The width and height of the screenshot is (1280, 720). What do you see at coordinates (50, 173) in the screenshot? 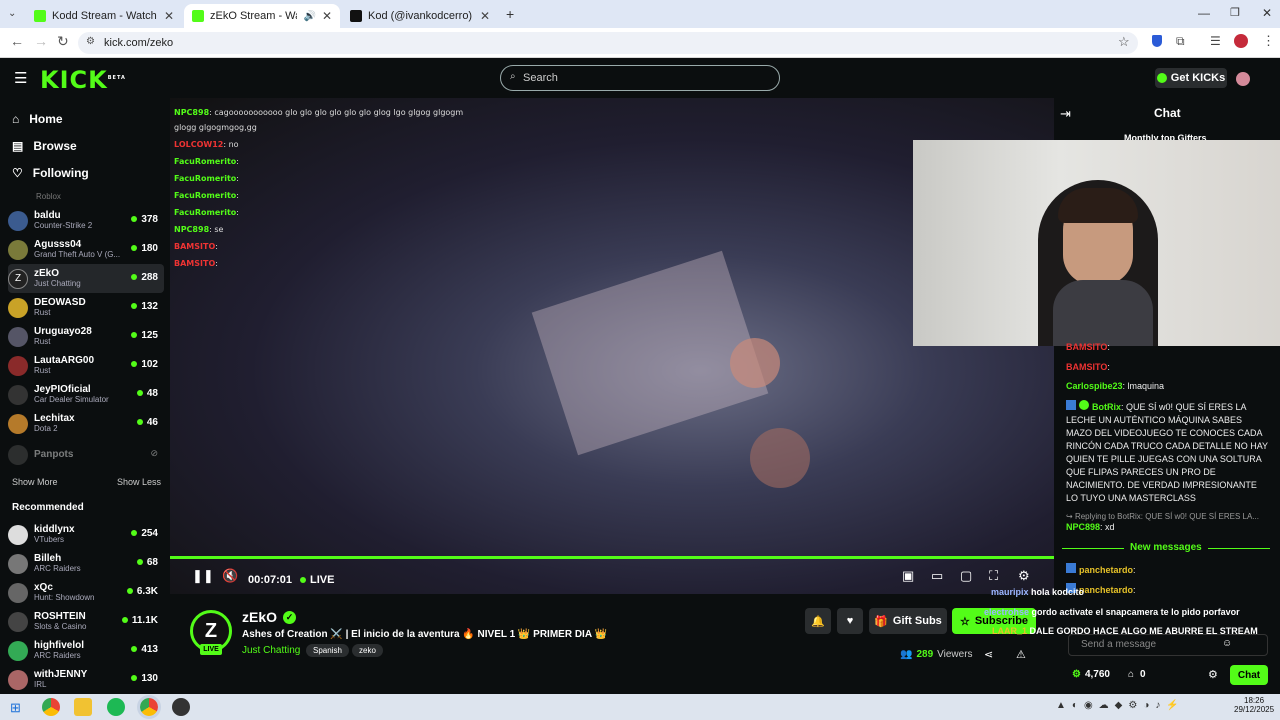
I see `nav-following: ♡ Following` at bounding box center [50, 173].